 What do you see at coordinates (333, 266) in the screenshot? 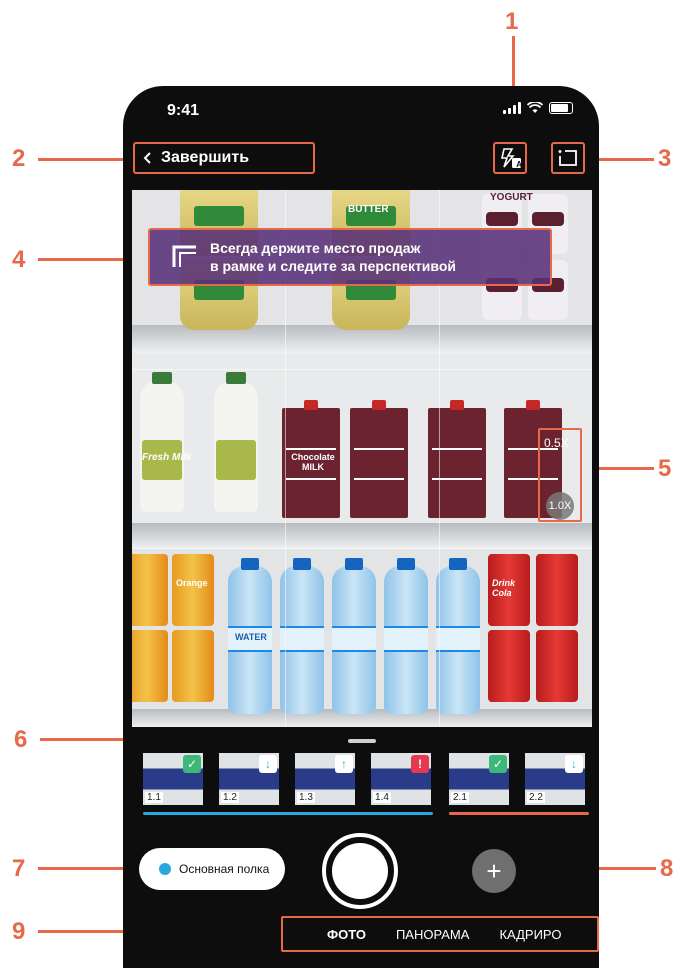
I see `framing-hint-line2: в рамке и следите за перспективой` at bounding box center [333, 266].